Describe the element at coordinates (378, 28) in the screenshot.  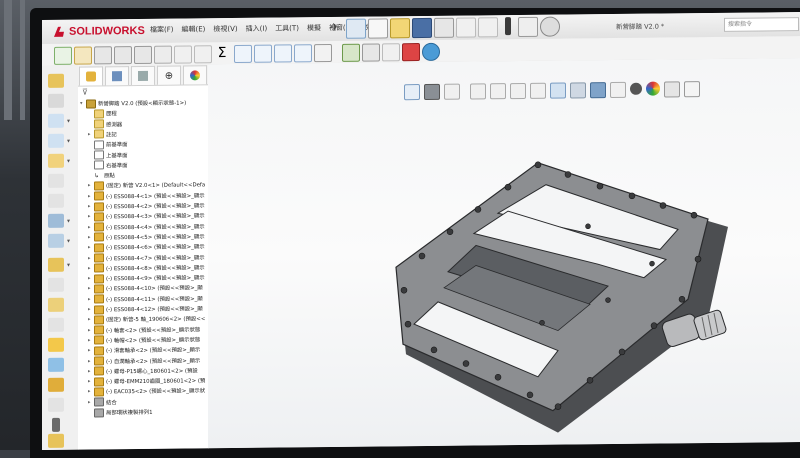
I see `new-document-icon` at that location.